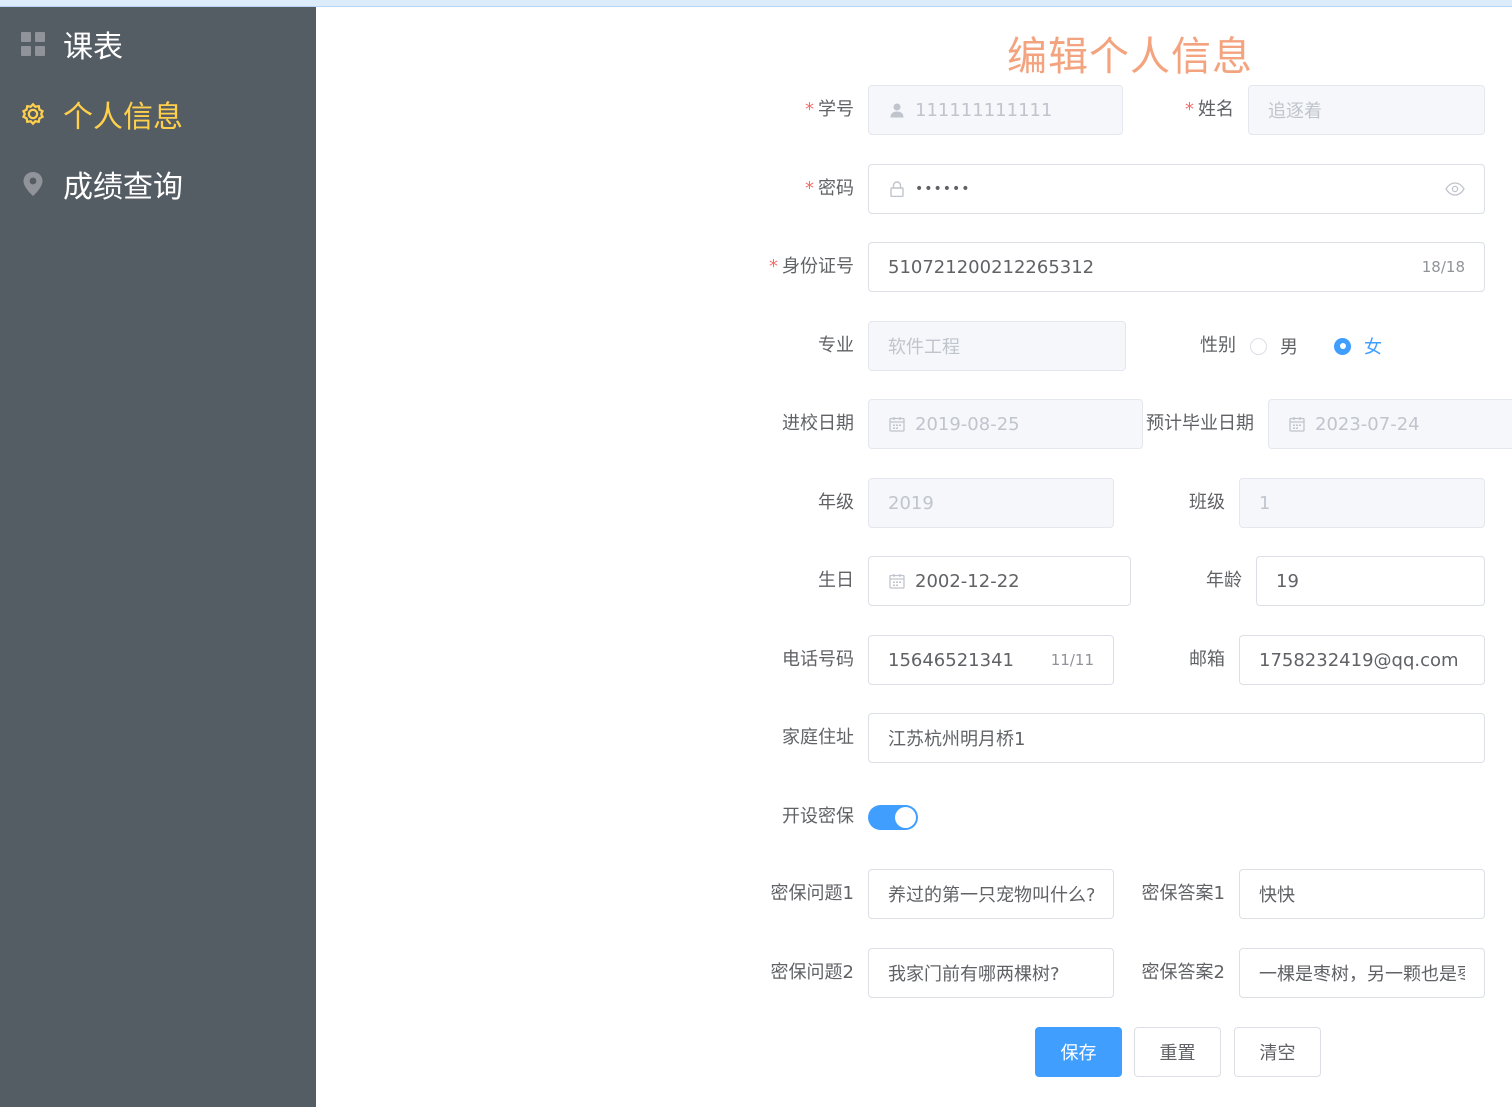  Describe the element at coordinates (1362, 660) in the screenshot. I see `email-field: 1758232419@qq.com` at that location.